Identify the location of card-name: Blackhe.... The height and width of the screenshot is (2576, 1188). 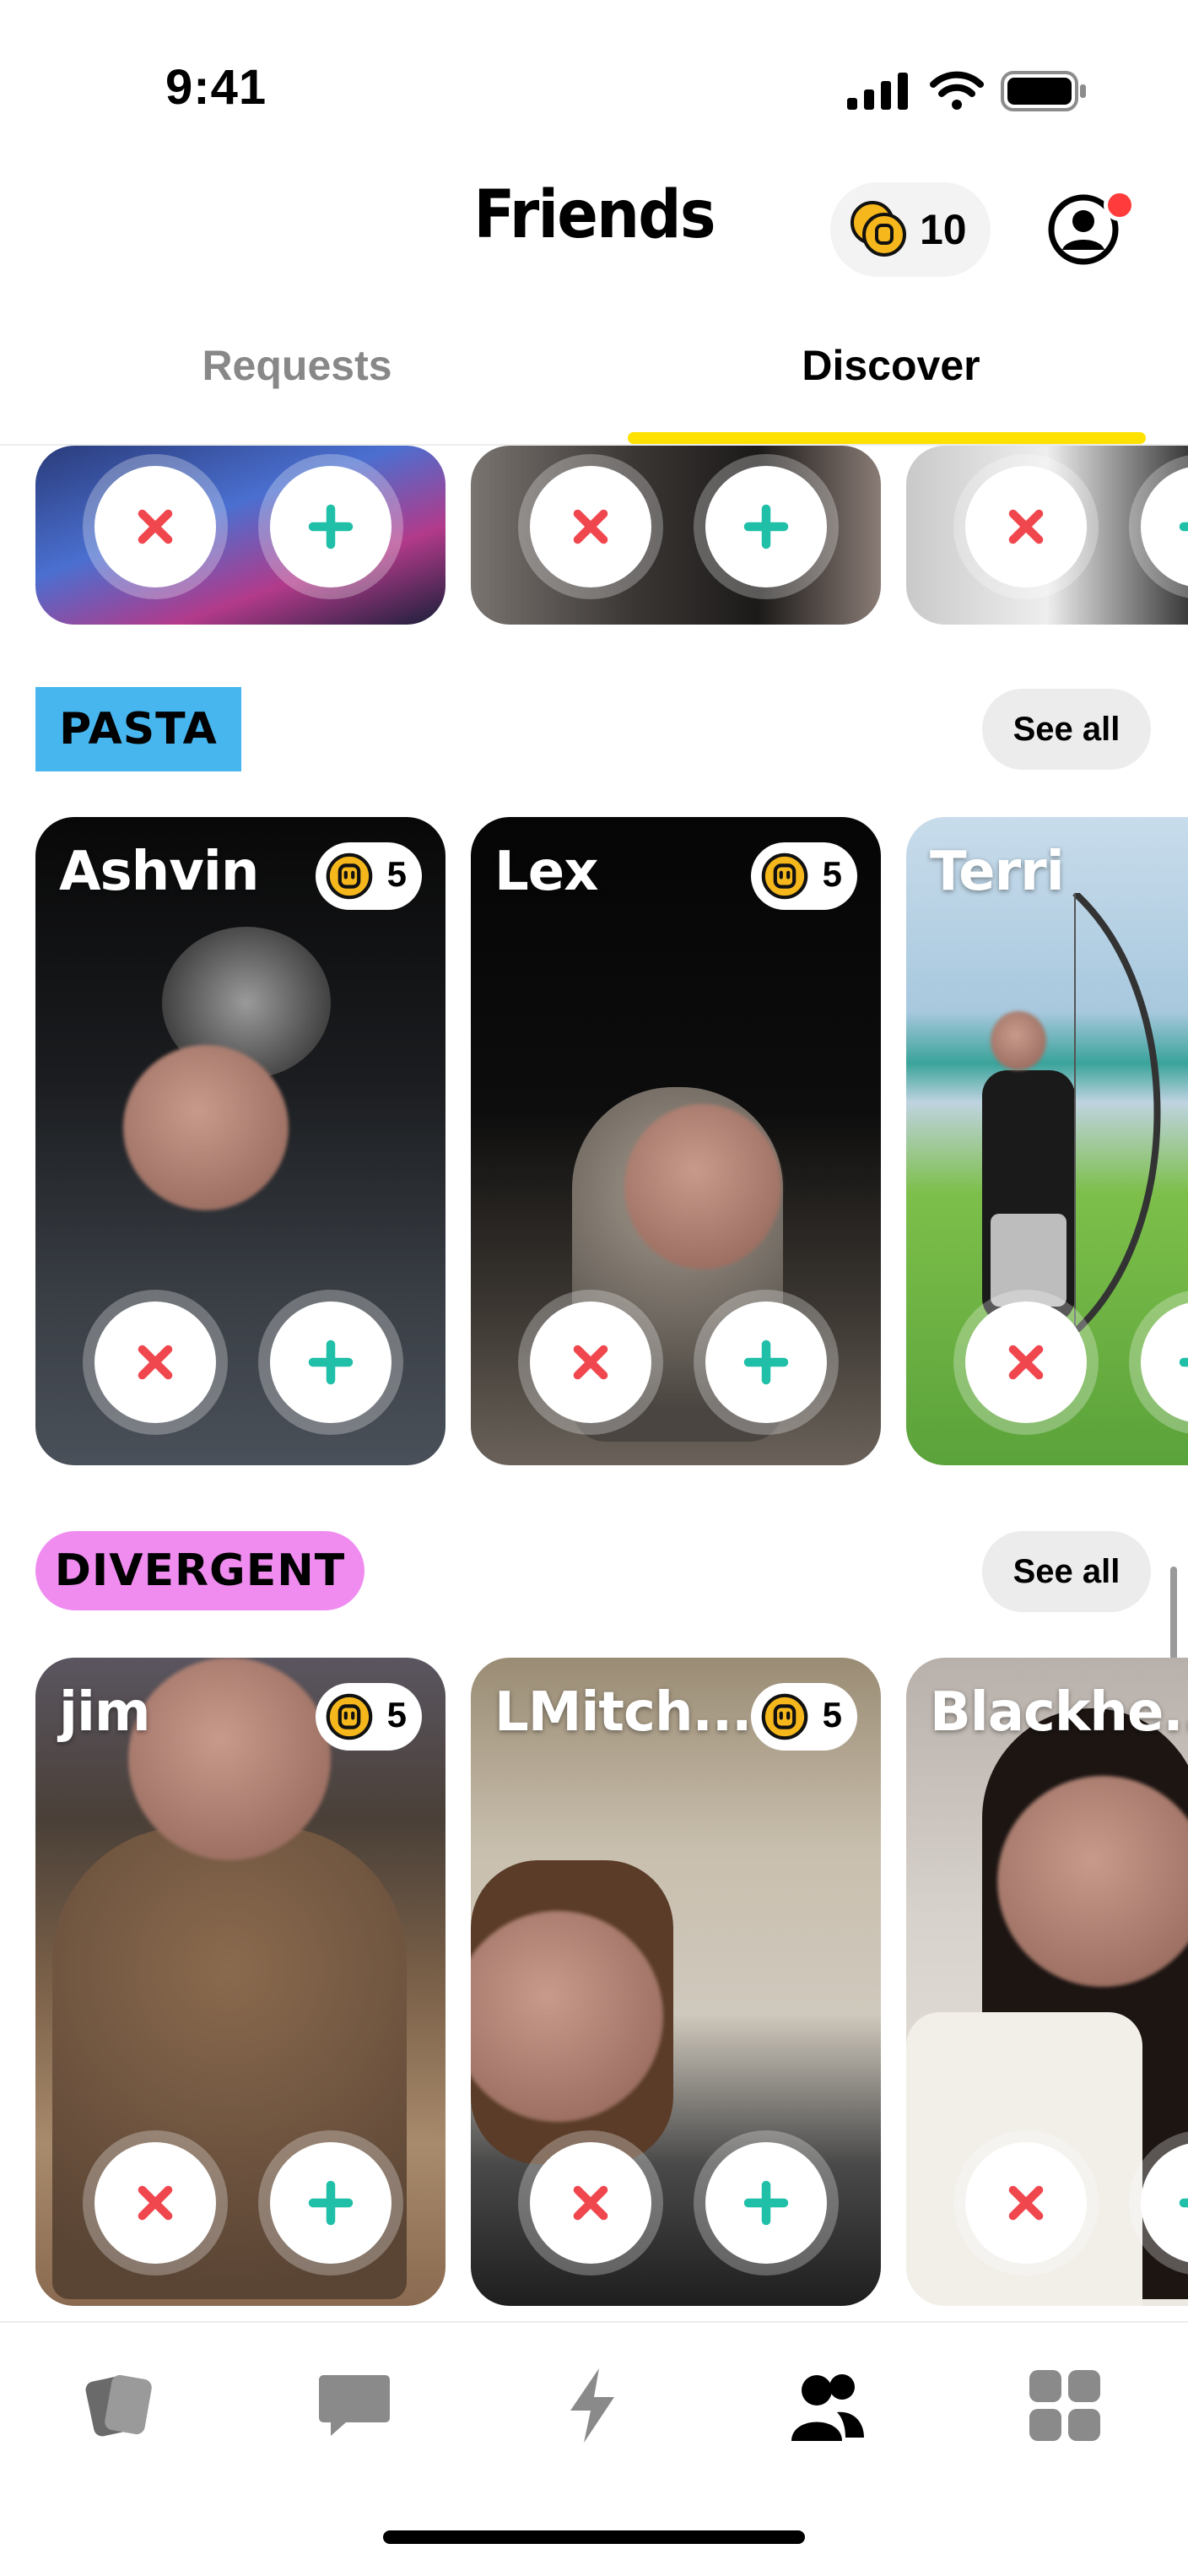
(1059, 1712).